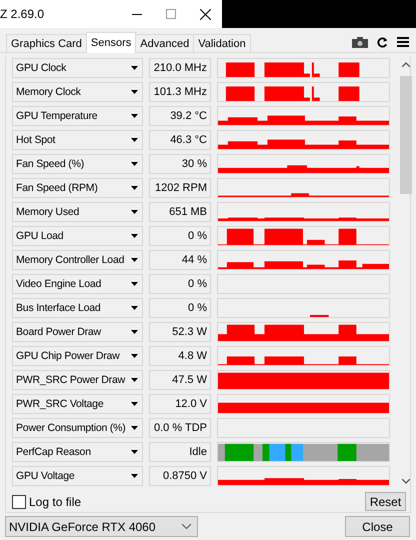  What do you see at coordinates (77, 164) in the screenshot?
I see `sensor-dropdown: Fan Speed (%)` at bounding box center [77, 164].